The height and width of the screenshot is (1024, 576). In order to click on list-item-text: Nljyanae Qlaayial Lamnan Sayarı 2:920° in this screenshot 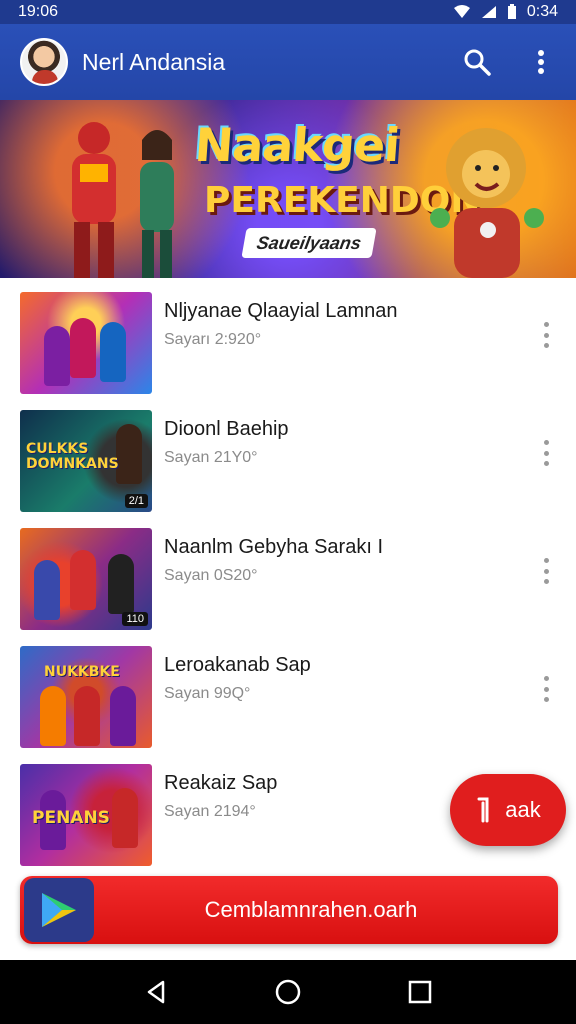, I will do `click(360, 320)`.